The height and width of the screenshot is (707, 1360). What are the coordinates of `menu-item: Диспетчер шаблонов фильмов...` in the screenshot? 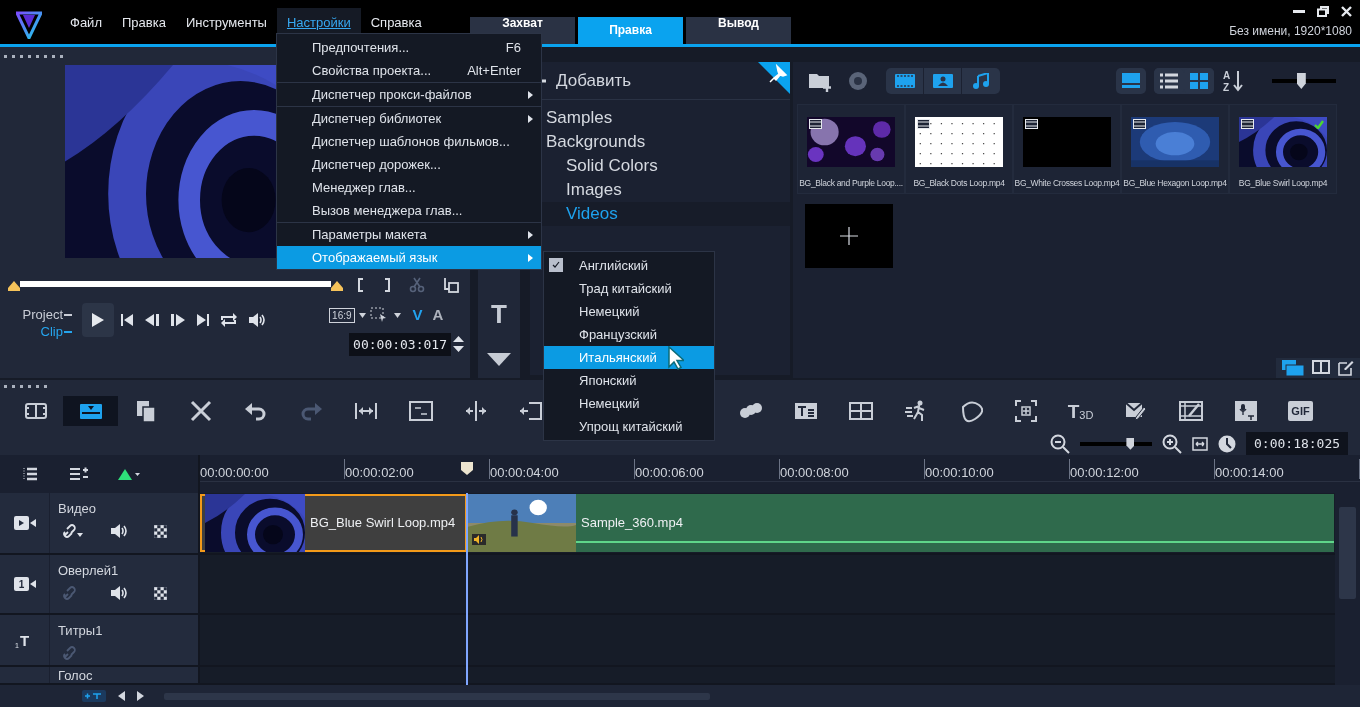 It's located at (409, 141).